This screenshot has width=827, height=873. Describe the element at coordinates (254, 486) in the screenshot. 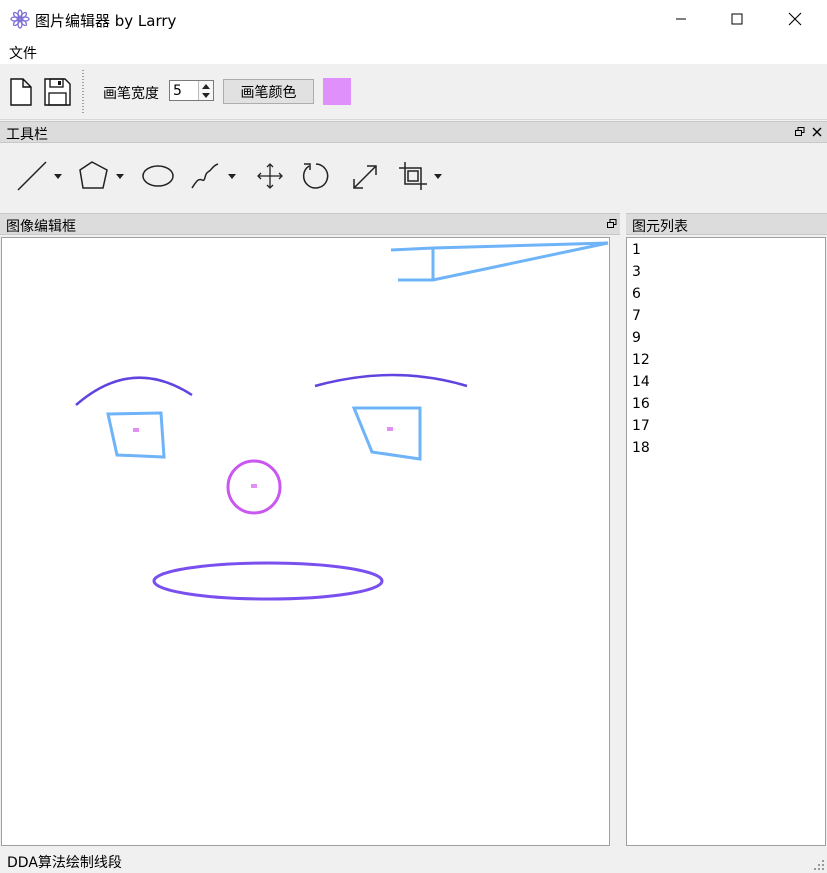

I see `nose-dot` at that location.